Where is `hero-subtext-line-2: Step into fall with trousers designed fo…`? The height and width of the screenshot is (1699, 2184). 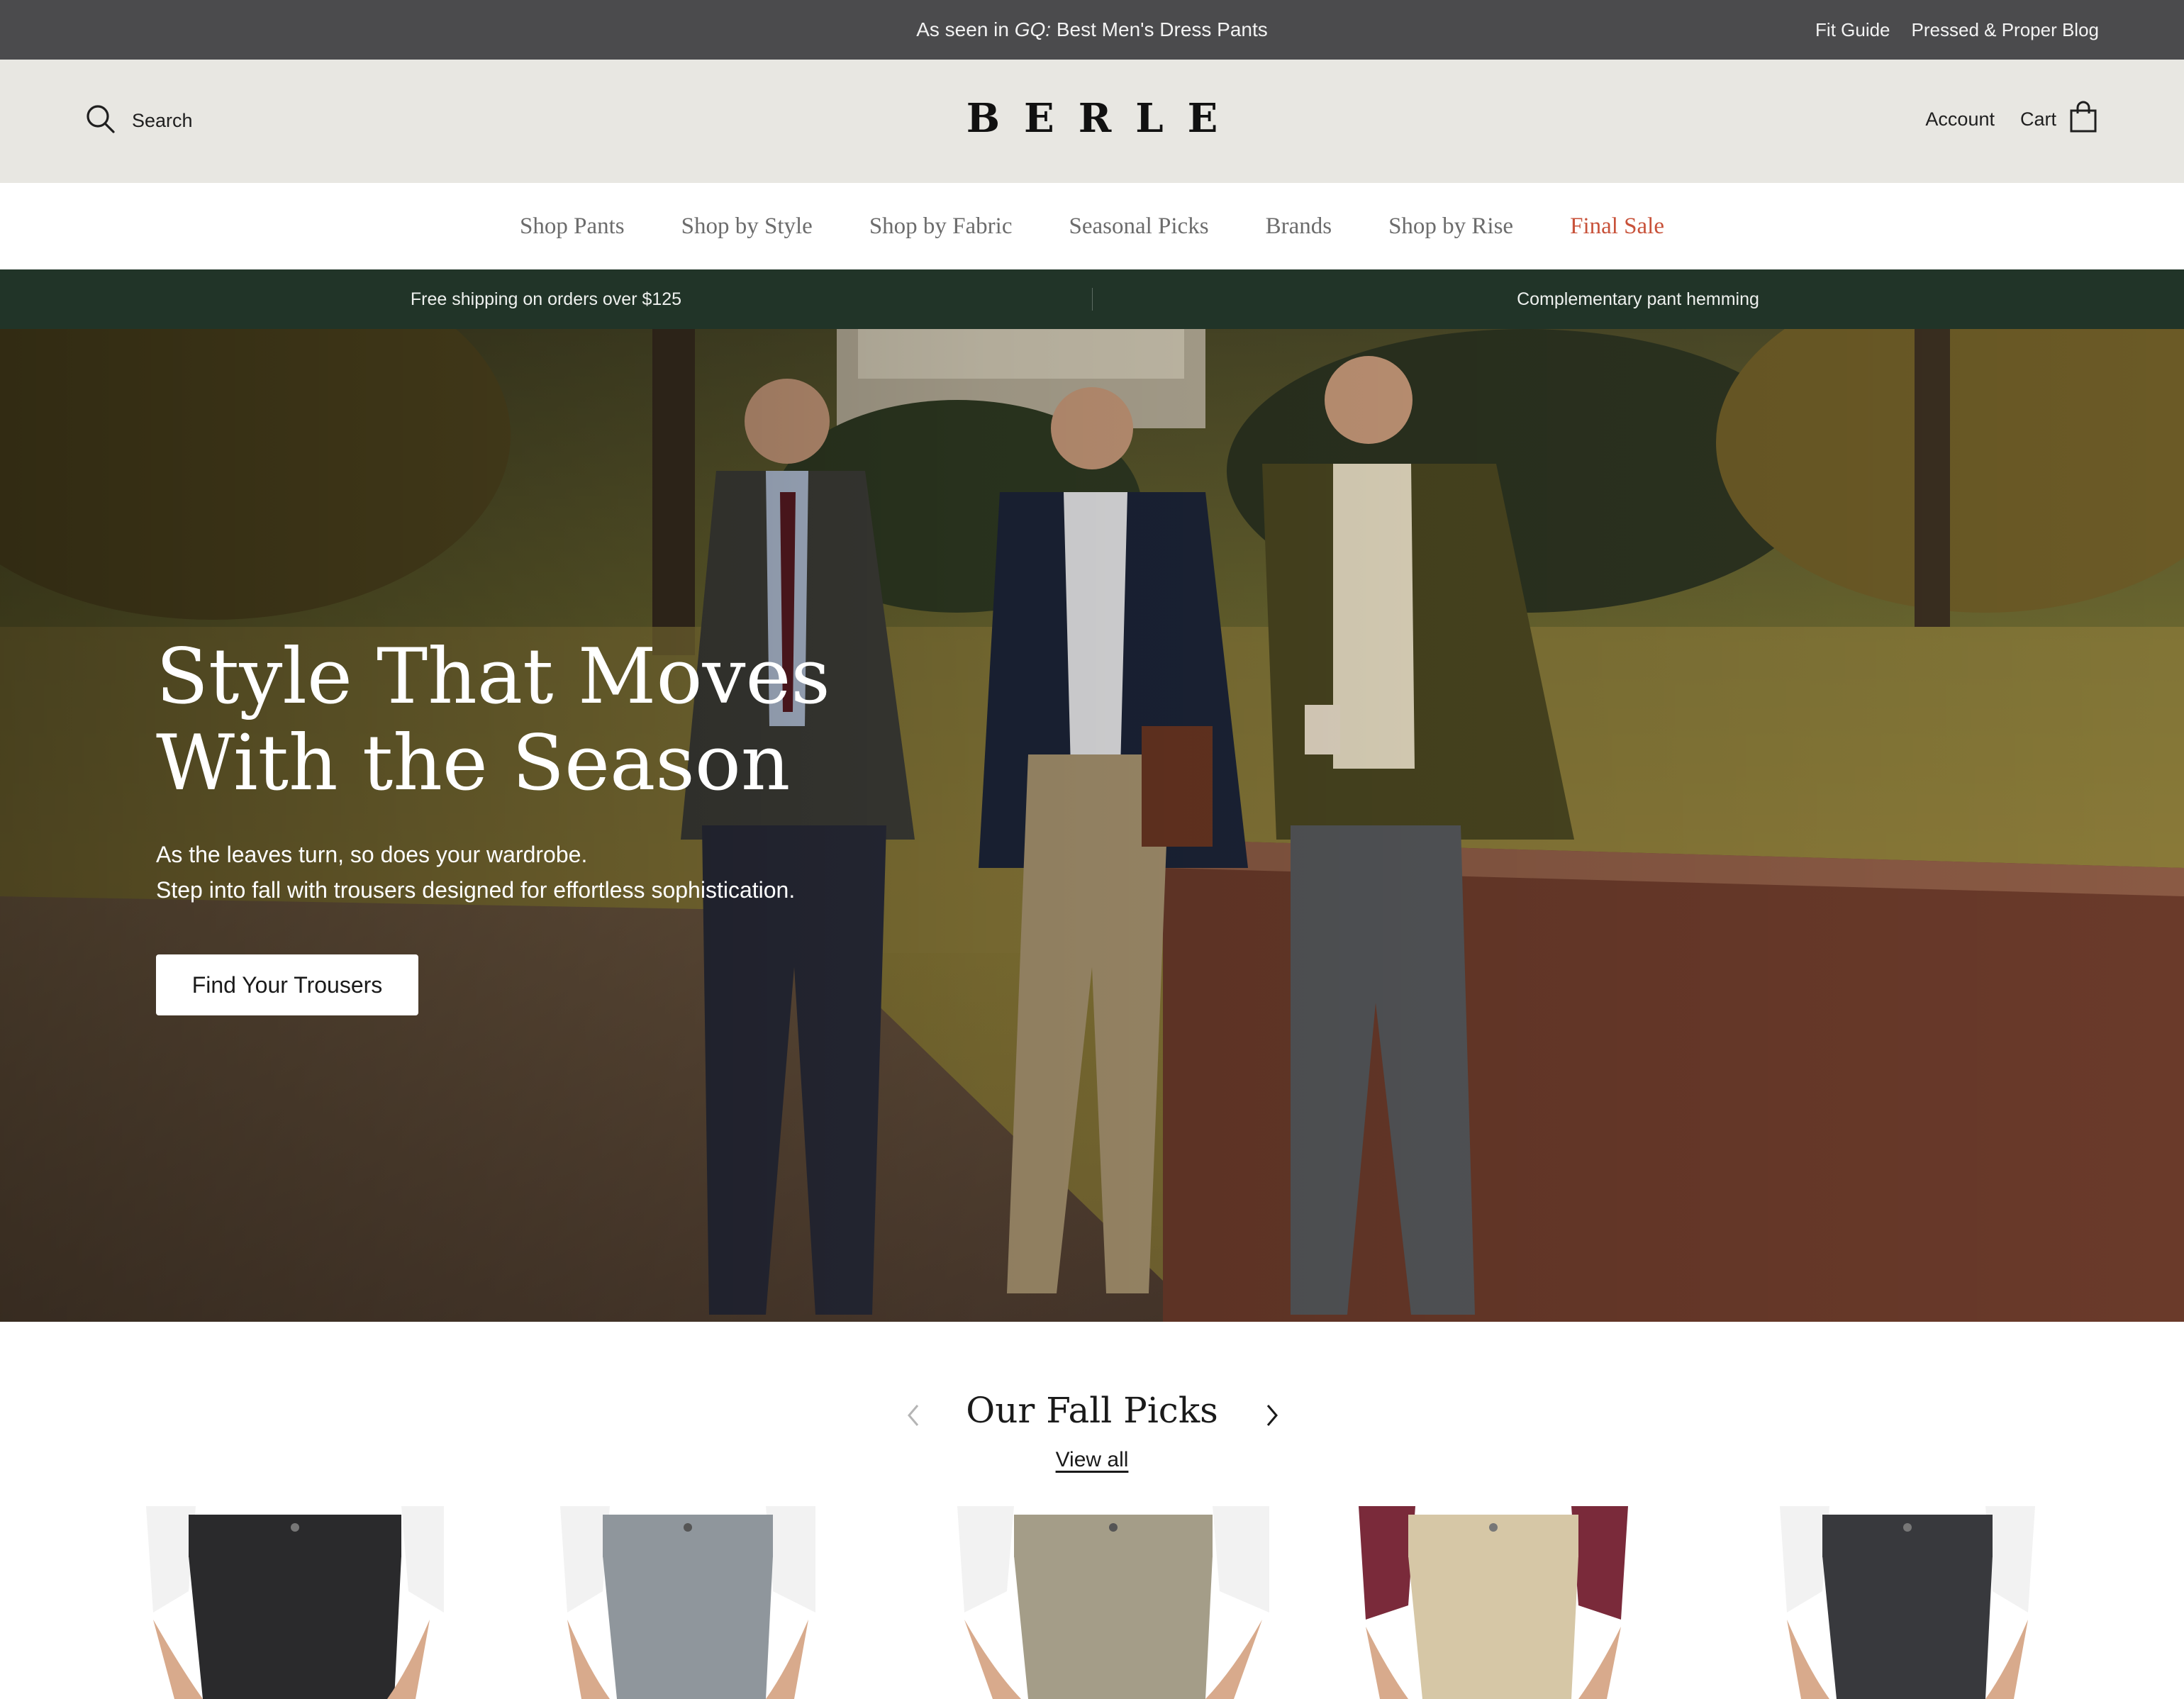
hero-subtext-line-2: Step into fall with trousers designed fo… is located at coordinates (476, 890).